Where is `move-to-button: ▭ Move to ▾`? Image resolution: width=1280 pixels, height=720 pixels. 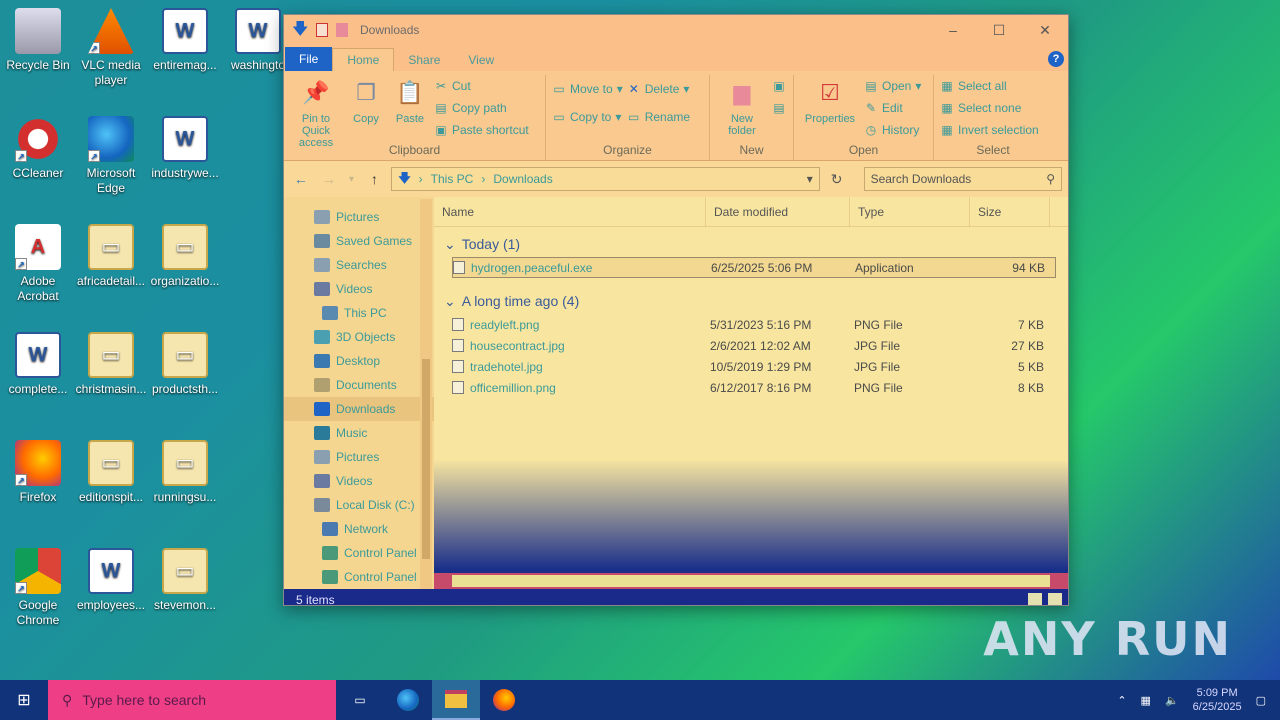
move-to-button: ▭ Move to ▾ is located at coordinates (587, 89).